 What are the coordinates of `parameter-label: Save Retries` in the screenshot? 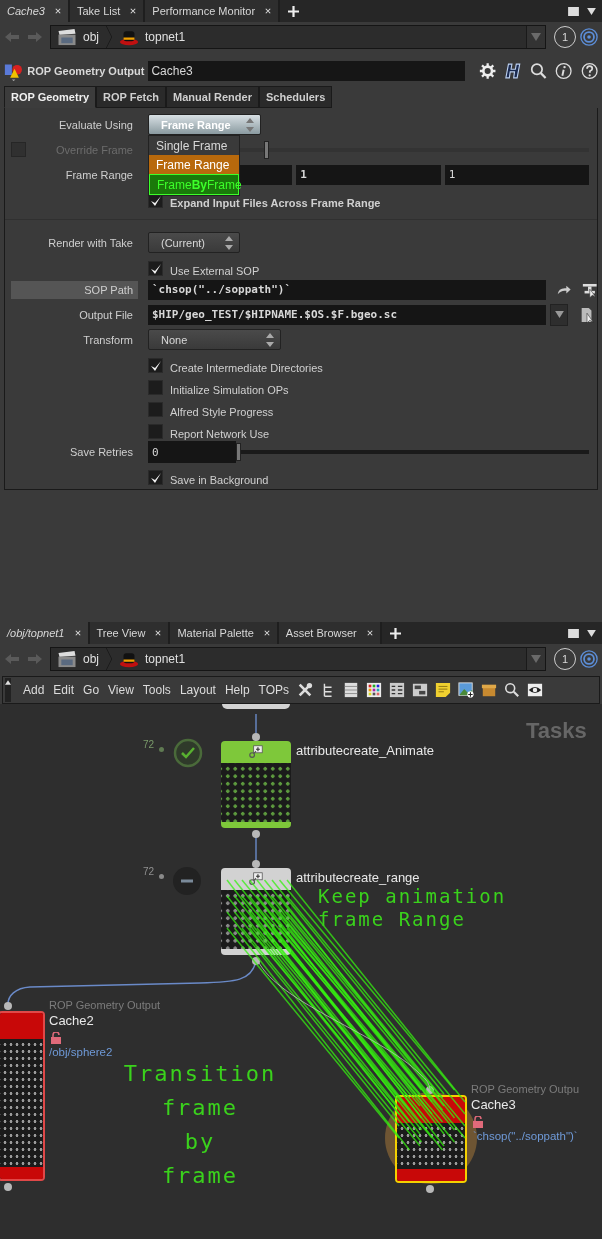 It's located at (102, 452).